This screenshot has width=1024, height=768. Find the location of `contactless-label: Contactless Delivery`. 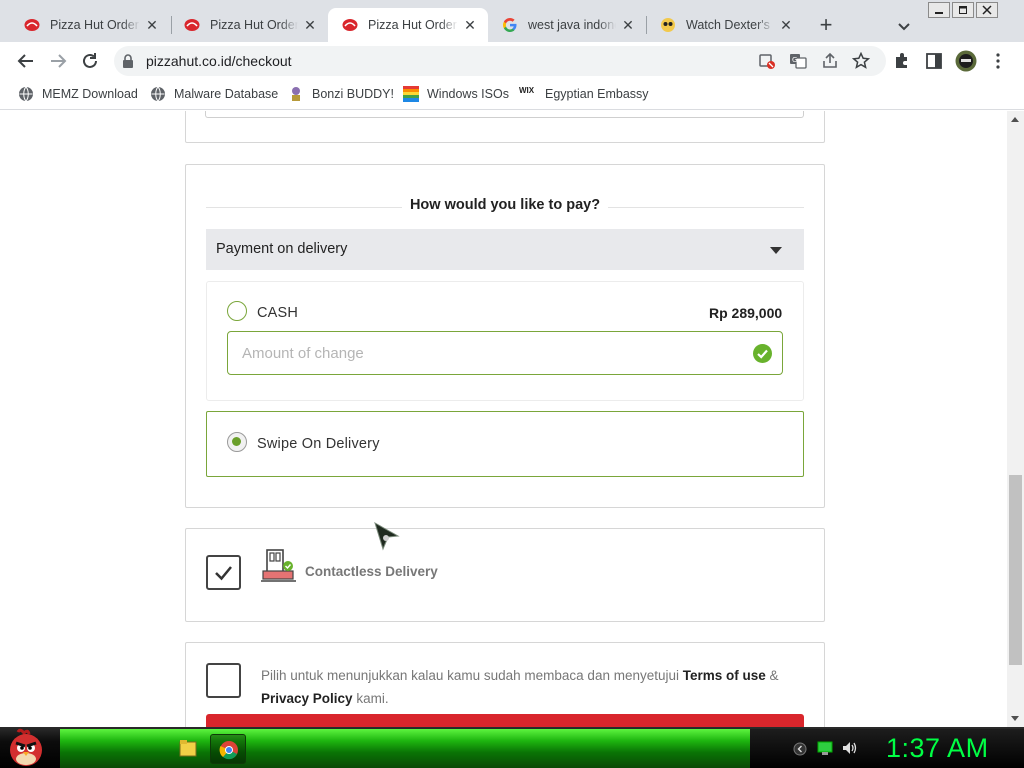

contactless-label: Contactless Delivery is located at coordinates (371, 571).